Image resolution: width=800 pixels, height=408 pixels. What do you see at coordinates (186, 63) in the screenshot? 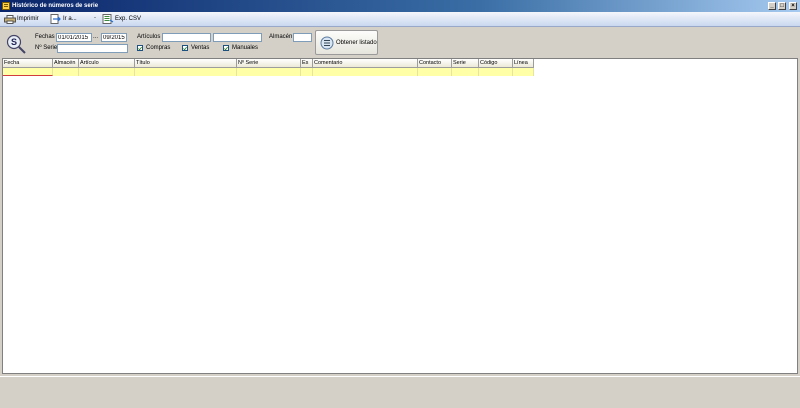
I see `column-header-title: Título` at bounding box center [186, 63].